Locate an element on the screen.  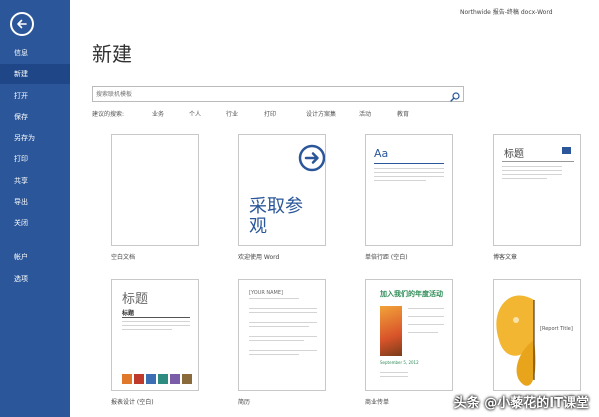
template-label: 博客文章 is located at coordinates (505, 257).